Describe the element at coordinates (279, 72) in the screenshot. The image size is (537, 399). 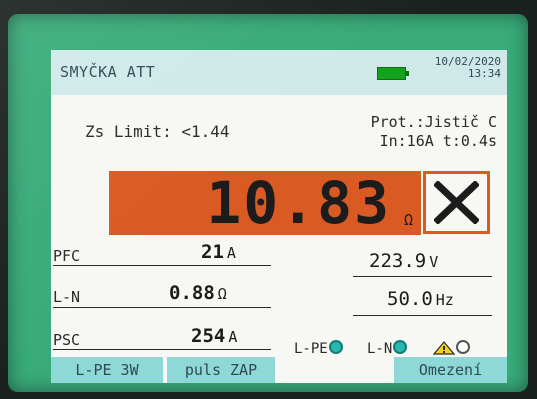
I see `header-bar: SMYČKA ATT 10/02/2020 13:34` at that location.